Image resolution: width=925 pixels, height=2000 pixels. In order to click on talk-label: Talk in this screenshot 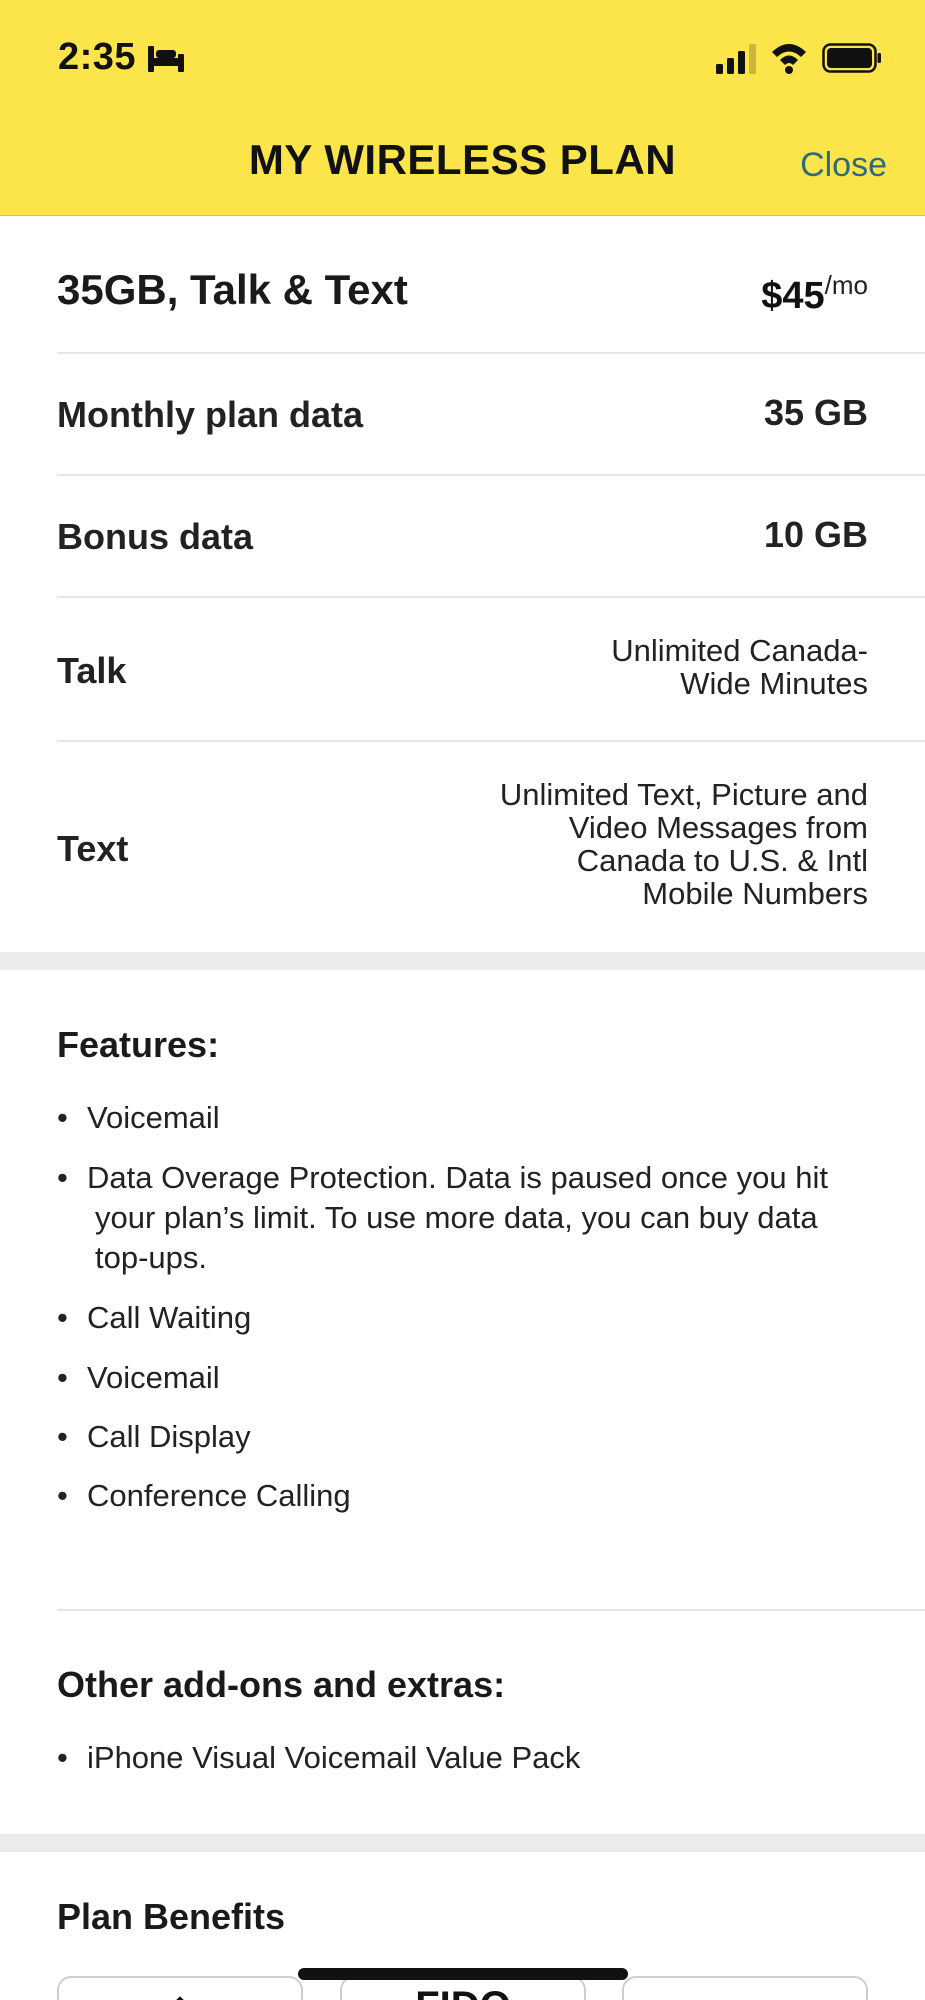, I will do `click(92, 670)`.